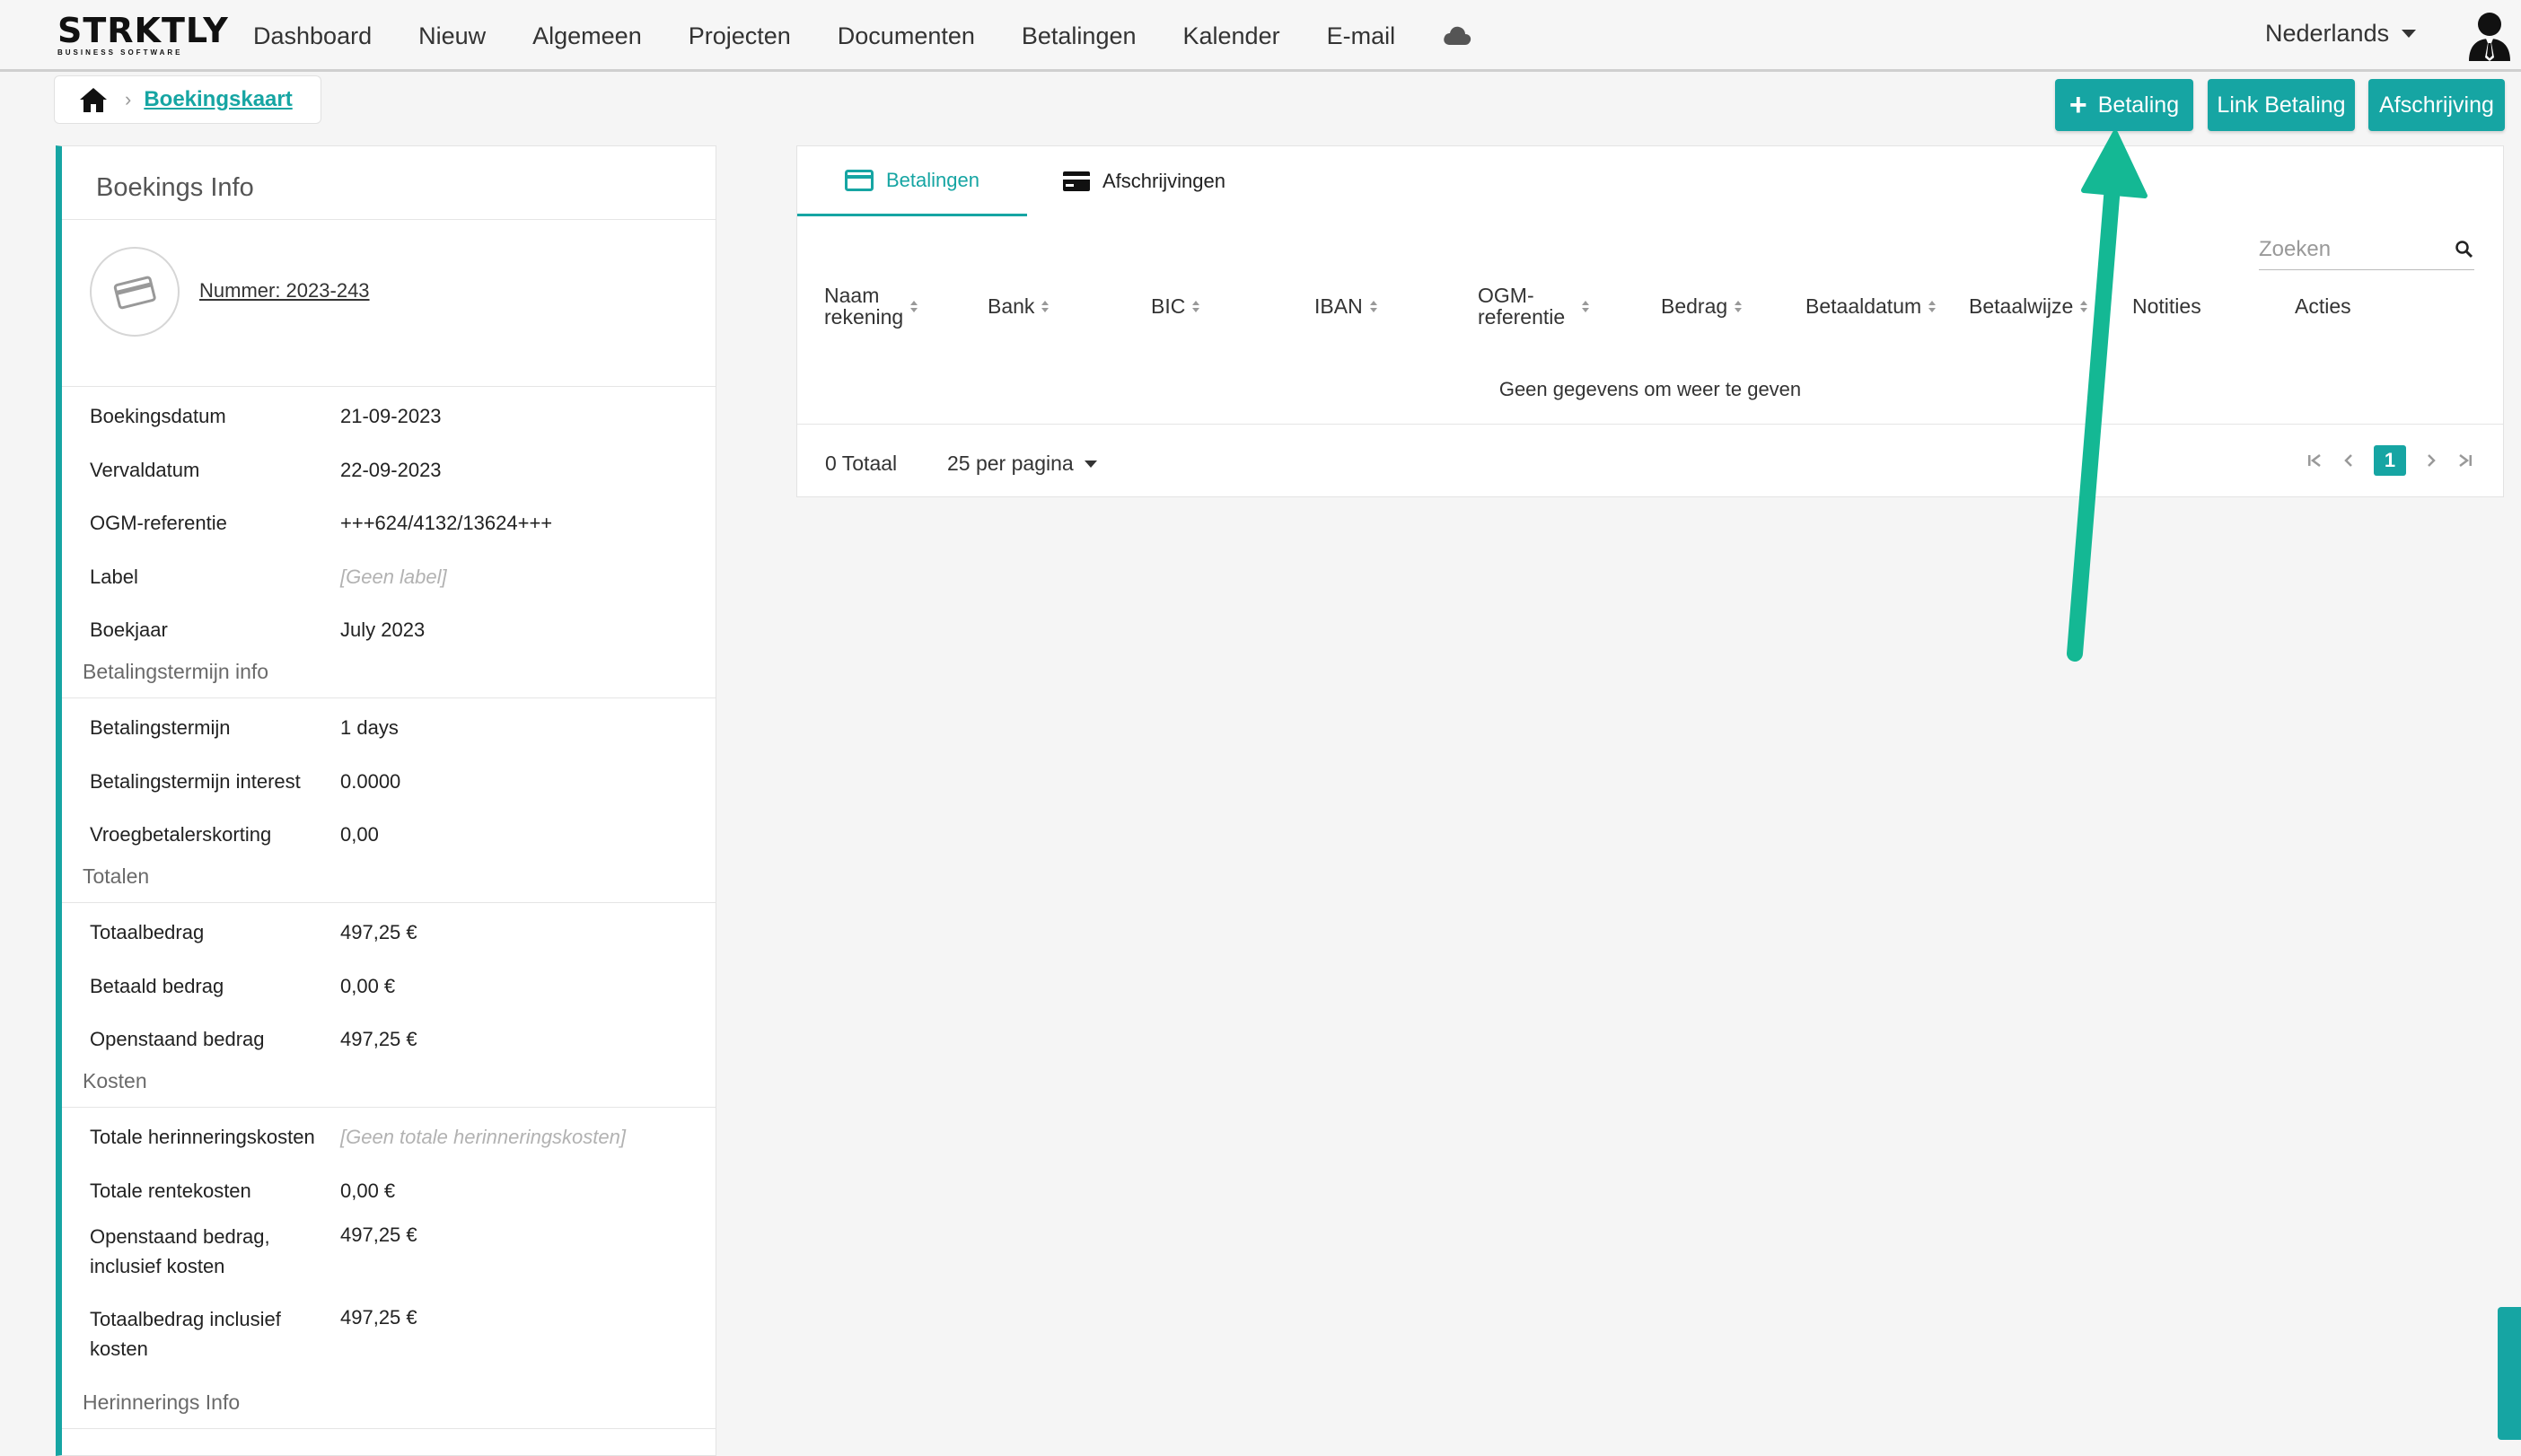  I want to click on field-label: OGM-referentie, so click(159, 523).